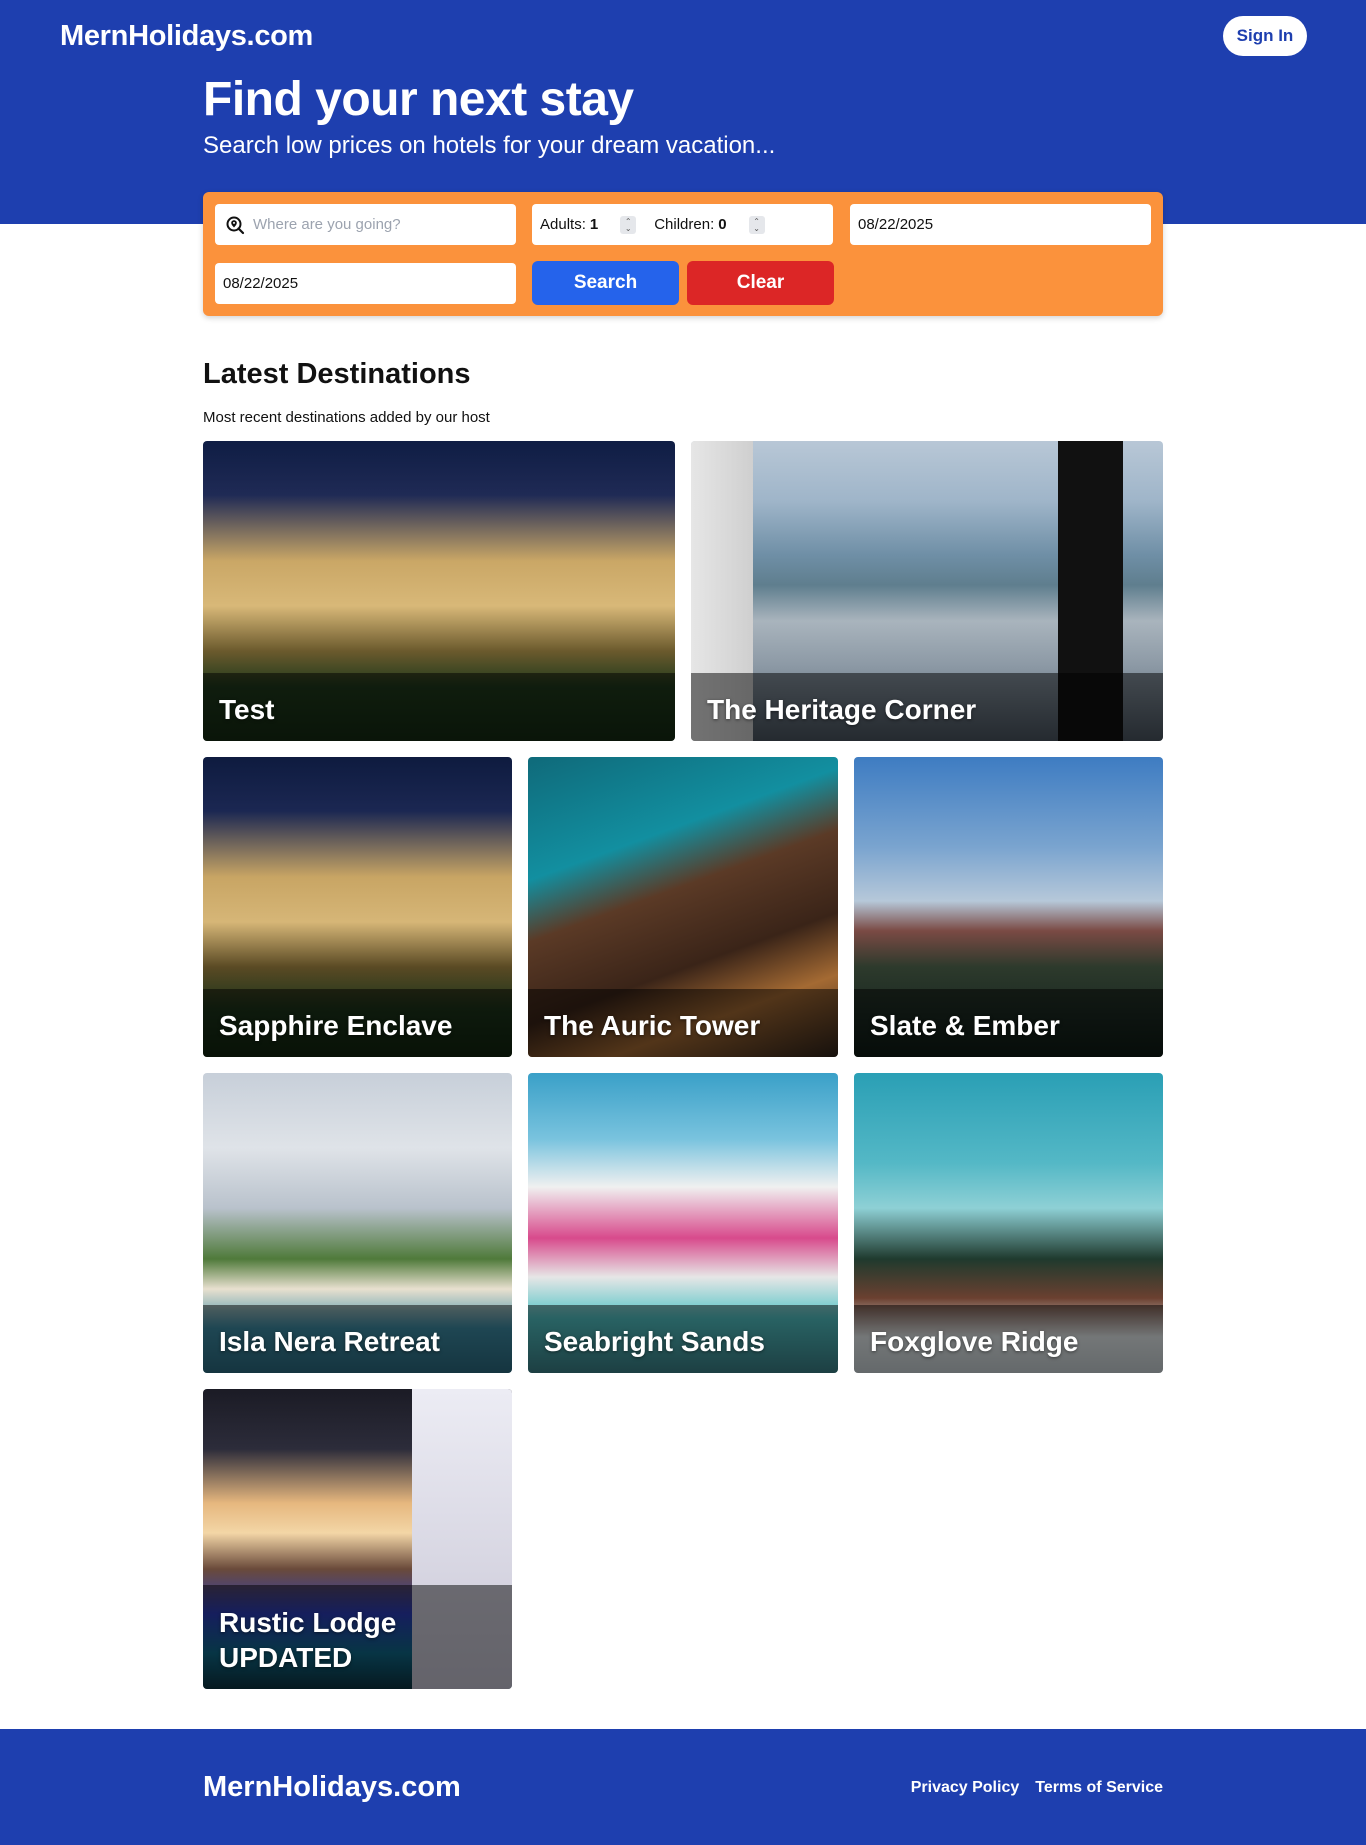  Describe the element at coordinates (652, 1025) in the screenshot. I see `destination-name: The Auric Tower` at that location.